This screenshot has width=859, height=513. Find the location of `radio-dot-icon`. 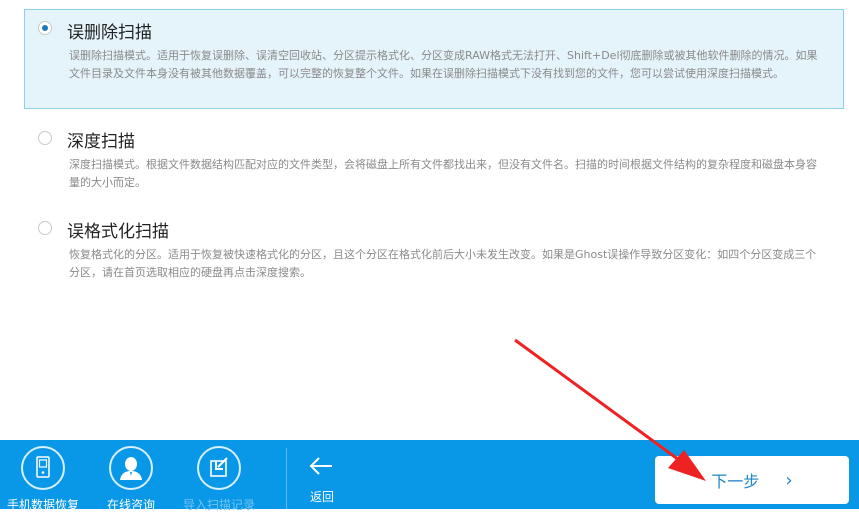

radio-dot-icon is located at coordinates (45, 28).